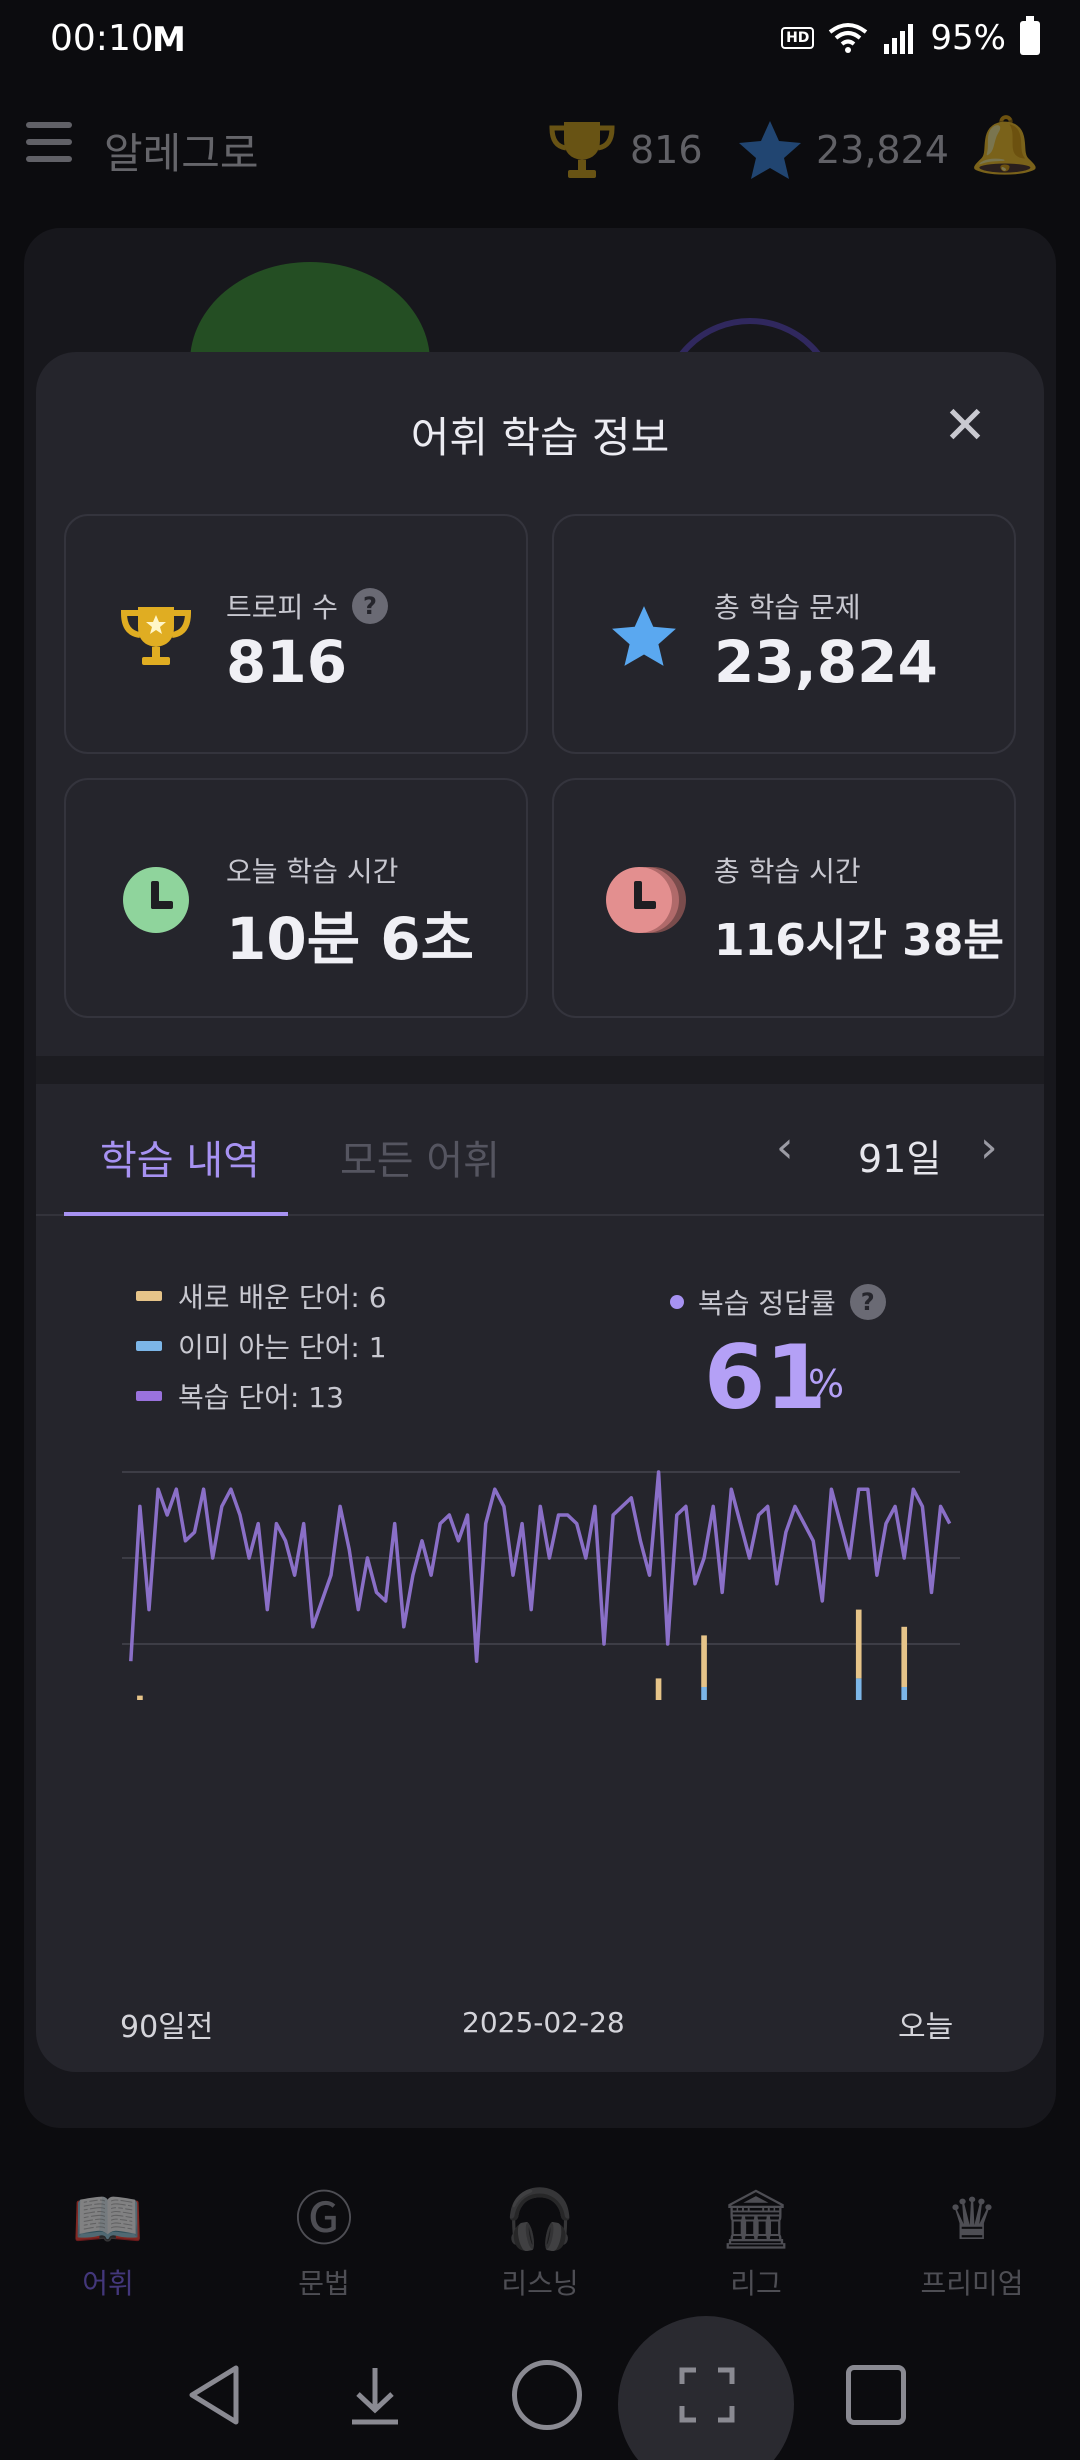  I want to click on nav-listening: 🎧 리스닝, so click(540, 2243).